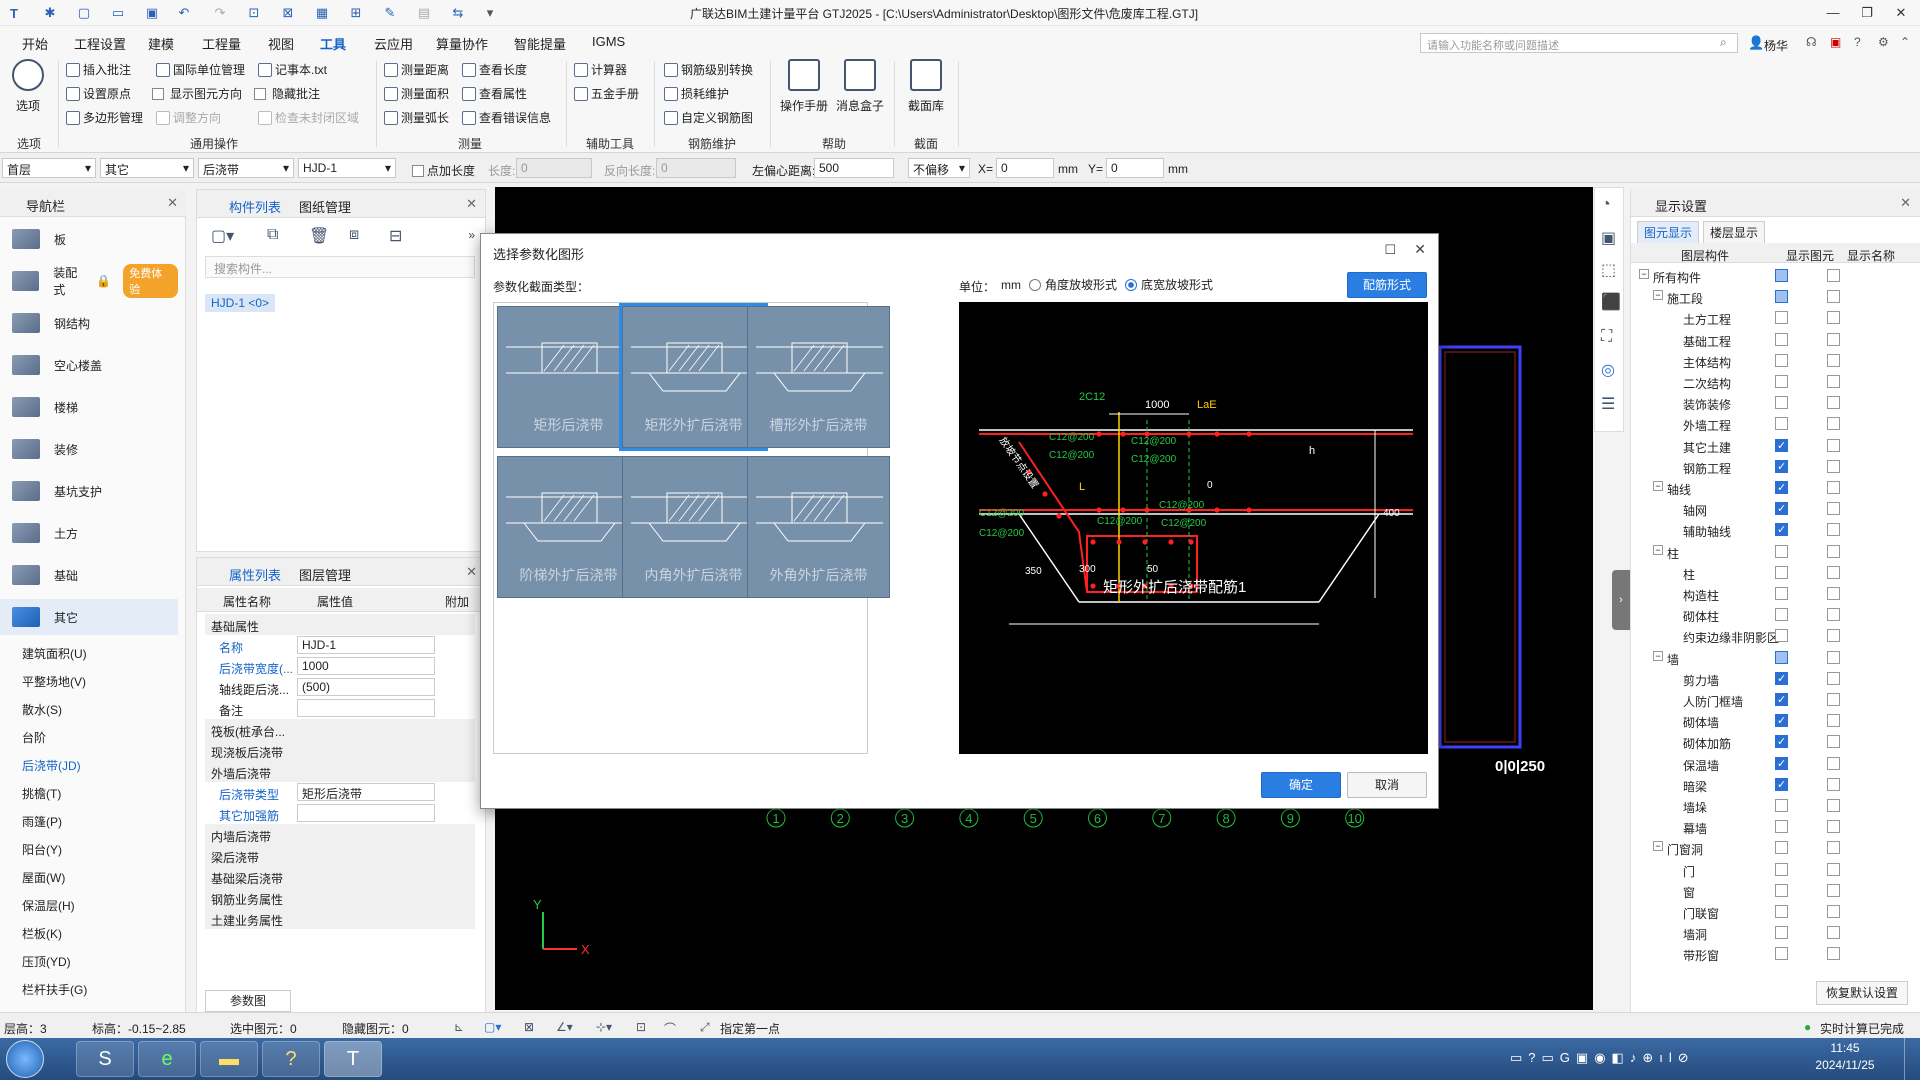  I want to click on snap-rect-icon: ▢▾, so click(492, 1027).